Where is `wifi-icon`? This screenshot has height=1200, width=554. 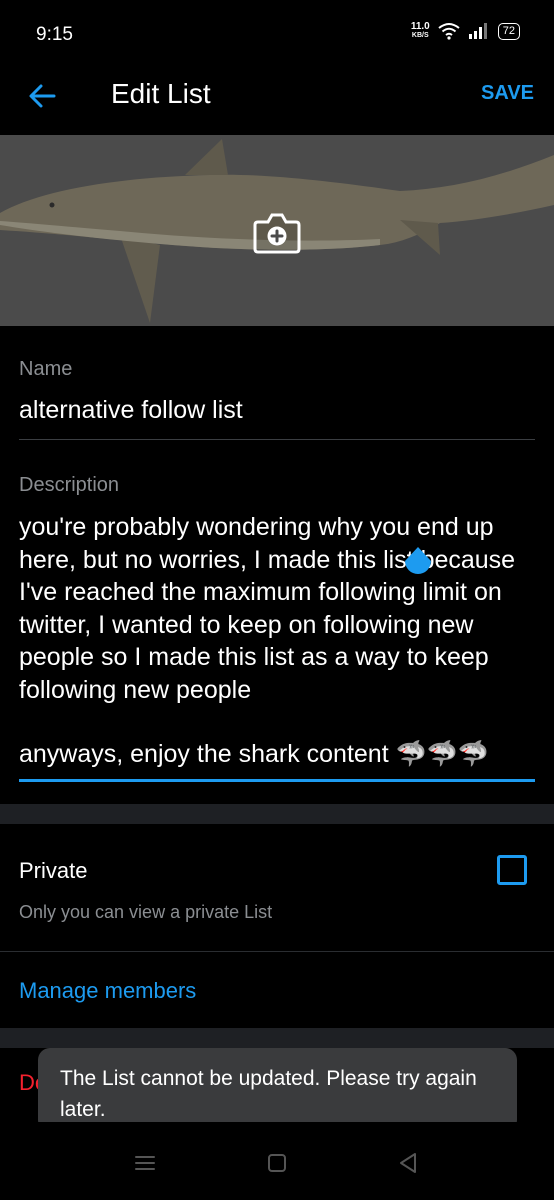
wifi-icon is located at coordinates (449, 31).